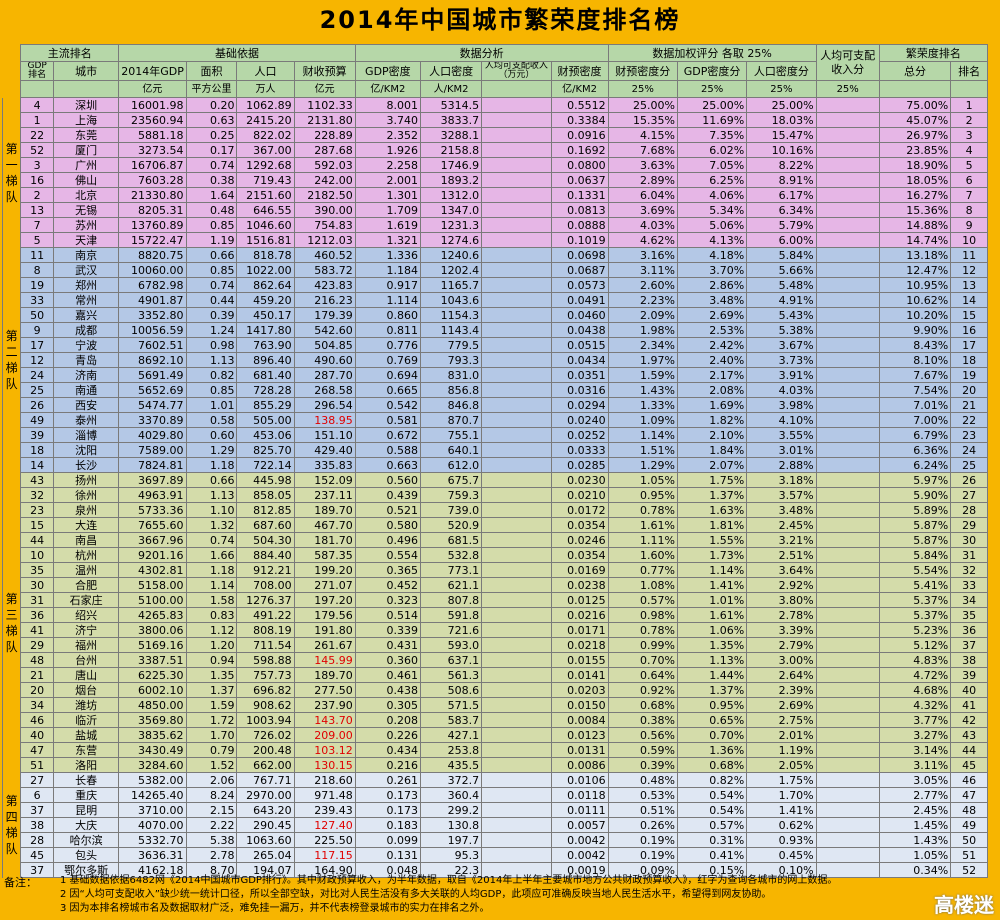 The width and height of the screenshot is (1000, 920). I want to click on cell-col-4: 767.71, so click(265, 780).